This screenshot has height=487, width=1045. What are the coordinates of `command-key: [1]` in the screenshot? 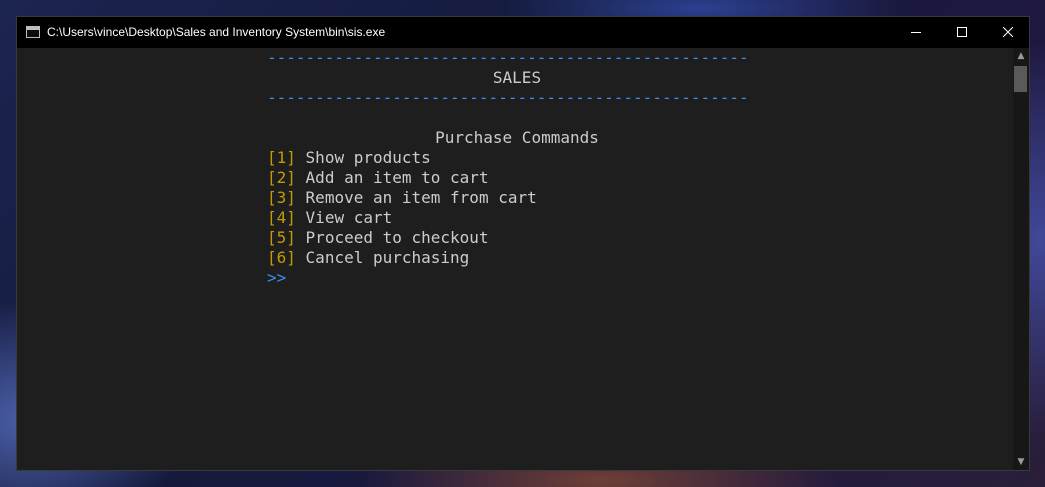 It's located at (281, 157).